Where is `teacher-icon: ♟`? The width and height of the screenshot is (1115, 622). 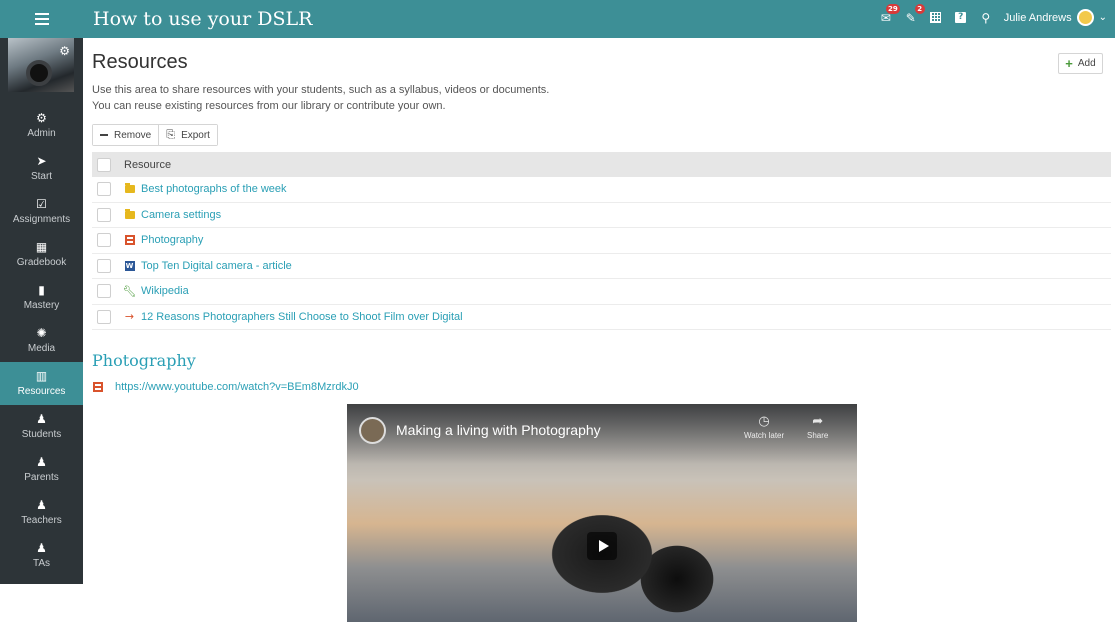
teacher-icon: ♟ is located at coordinates (41, 505).